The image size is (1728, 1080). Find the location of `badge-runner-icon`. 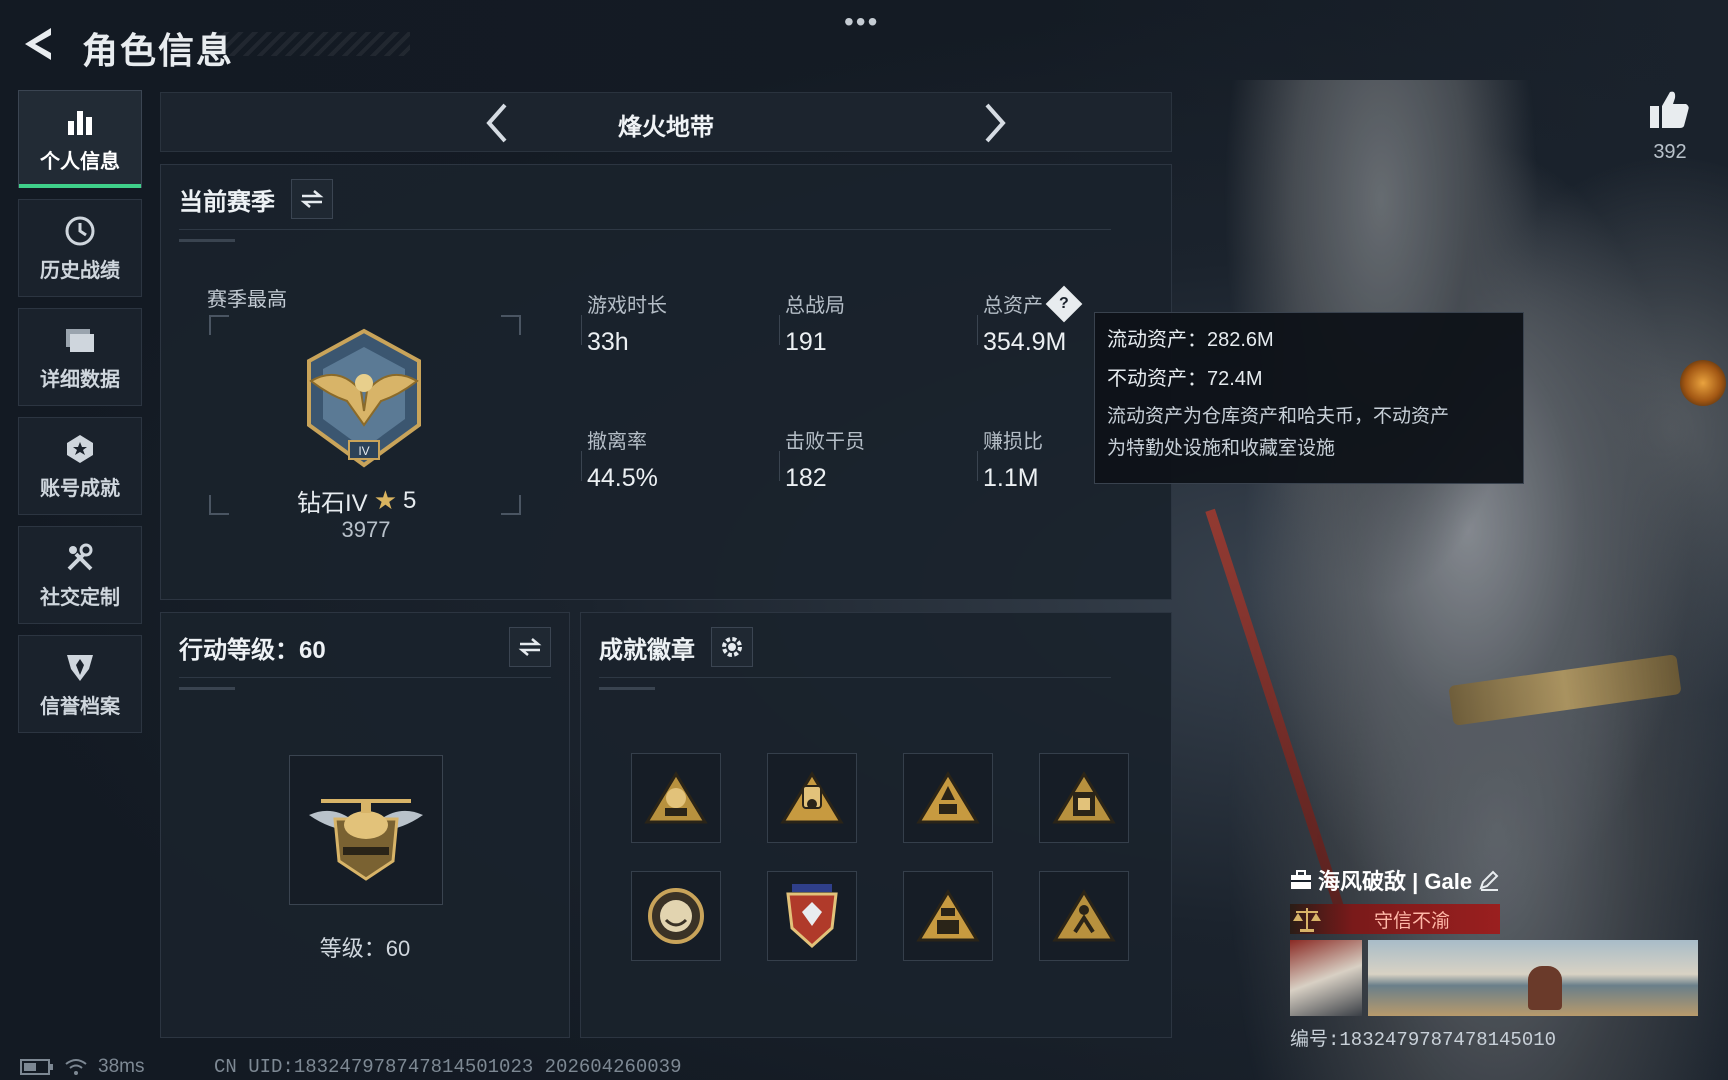

badge-runner-icon is located at coordinates (1084, 915).